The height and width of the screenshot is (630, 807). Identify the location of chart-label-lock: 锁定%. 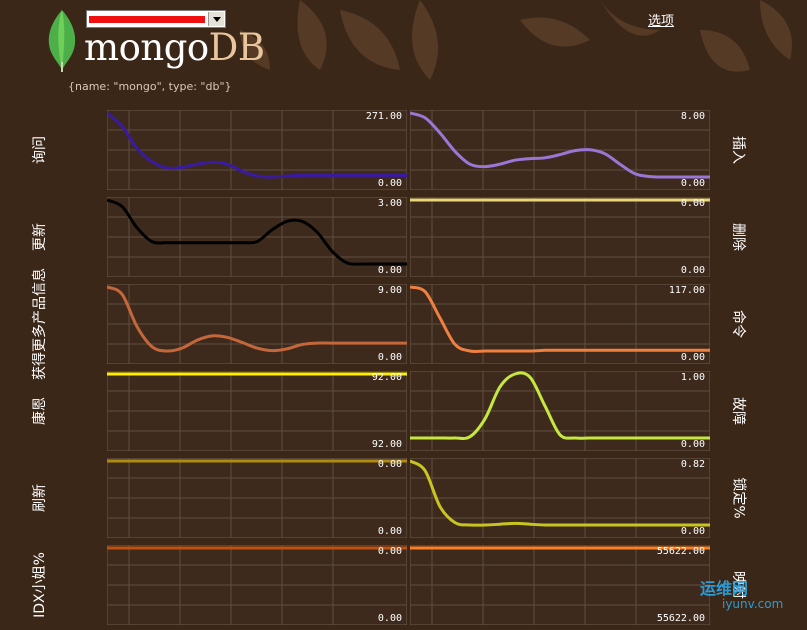
(738, 498).